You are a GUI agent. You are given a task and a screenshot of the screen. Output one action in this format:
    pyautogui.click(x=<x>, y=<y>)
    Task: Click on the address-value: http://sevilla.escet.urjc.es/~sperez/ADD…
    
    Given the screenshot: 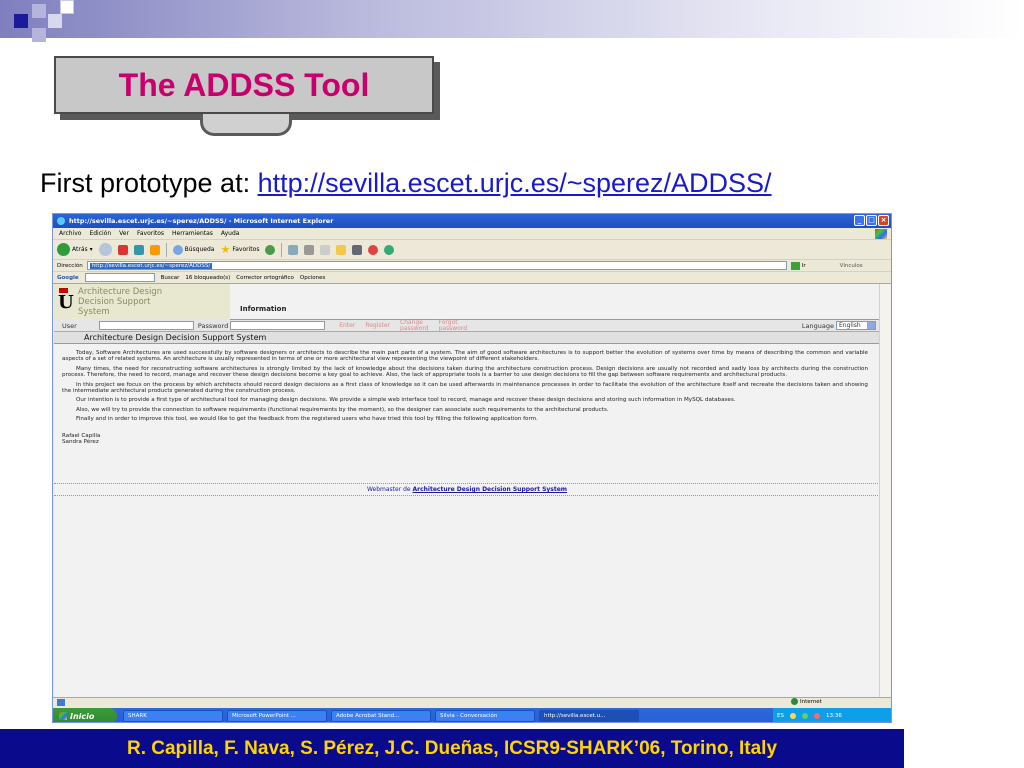 What is the action you would take?
    pyautogui.click(x=151, y=265)
    